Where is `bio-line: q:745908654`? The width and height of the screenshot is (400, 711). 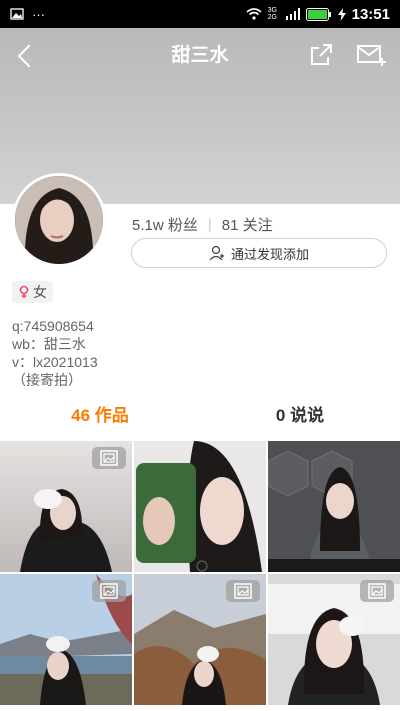
bio-line: q:745908654 is located at coordinates (53, 326).